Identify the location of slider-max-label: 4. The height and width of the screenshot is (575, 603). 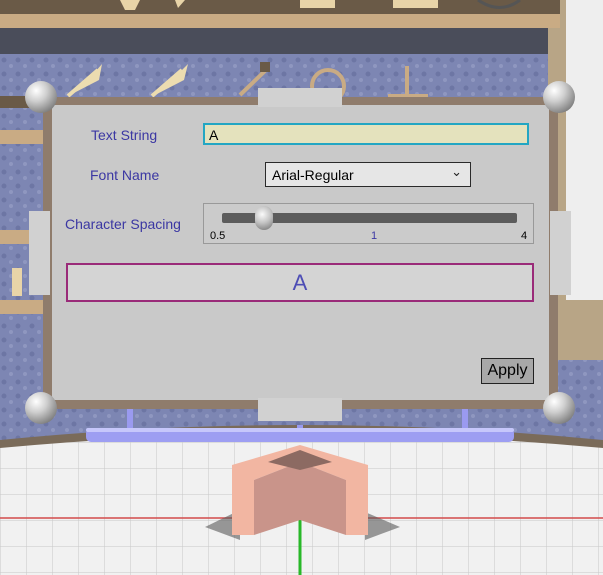
(524, 236).